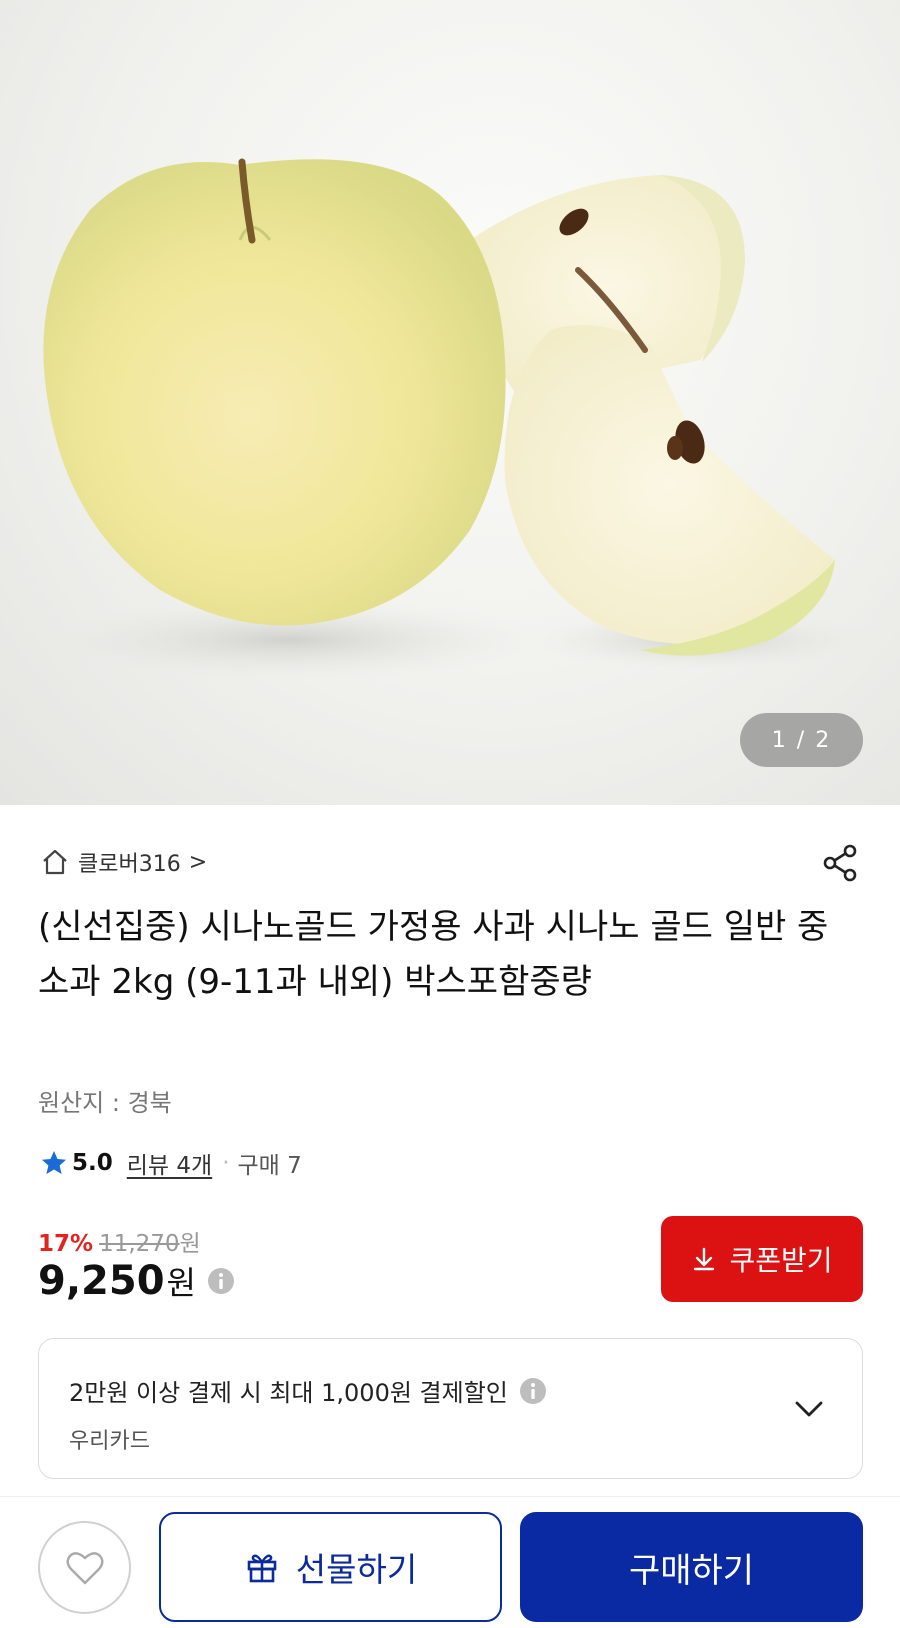 The height and width of the screenshot is (1628, 900). I want to click on chevron-right-icon: >, so click(198, 862).